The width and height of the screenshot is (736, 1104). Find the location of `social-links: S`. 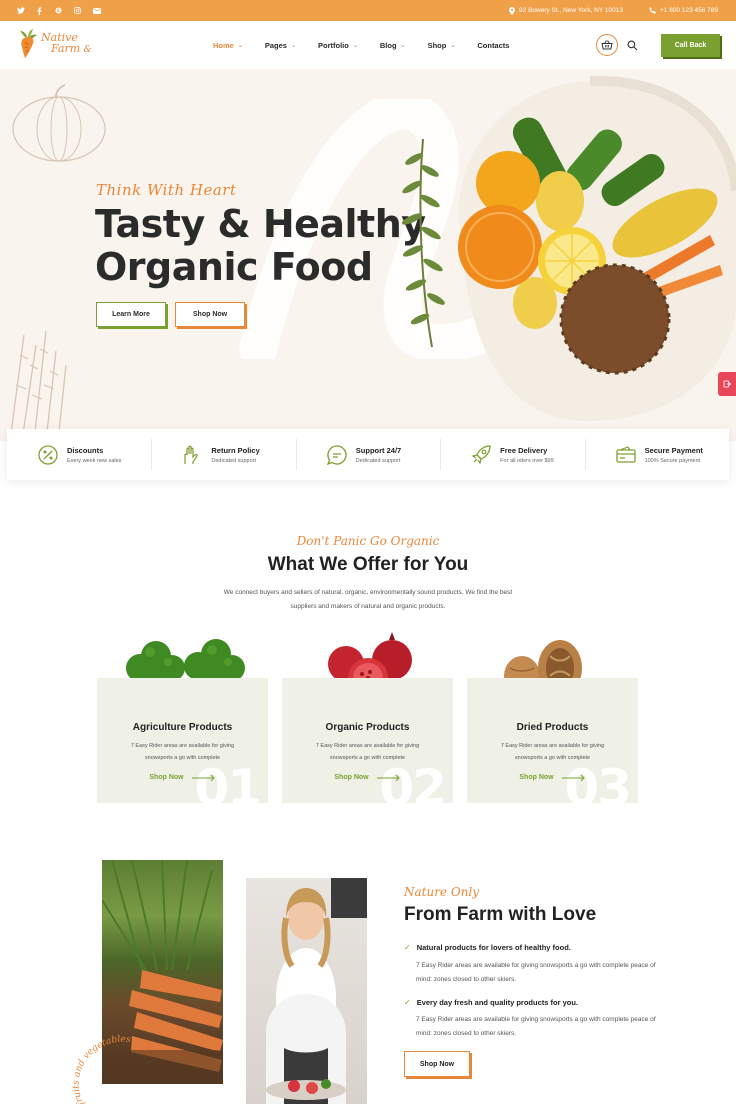

social-links: S is located at coordinates (58, 10).